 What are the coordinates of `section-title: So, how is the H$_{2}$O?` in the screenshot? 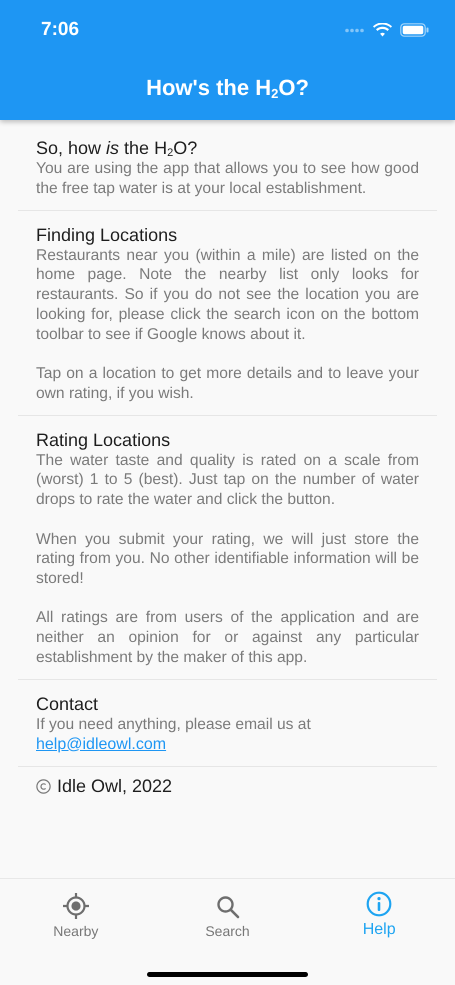 It's located at (117, 148).